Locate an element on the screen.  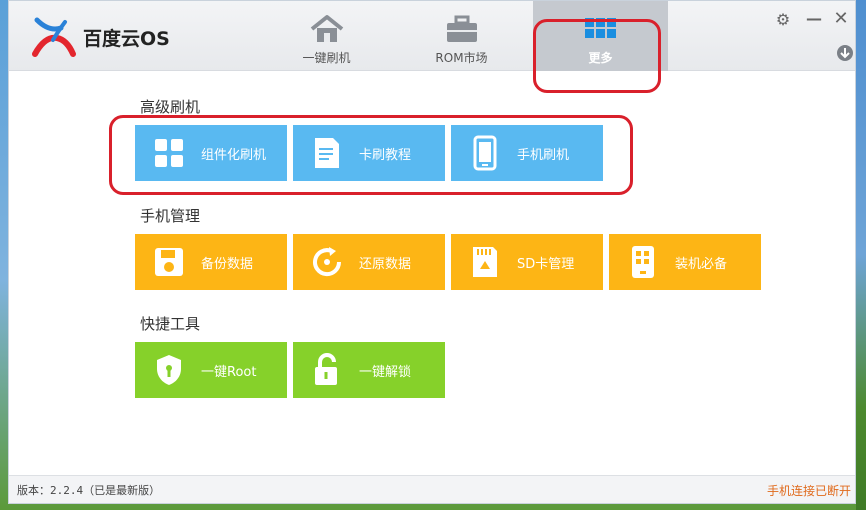
app-logo: 百度云OS is located at coordinates (101, 37).